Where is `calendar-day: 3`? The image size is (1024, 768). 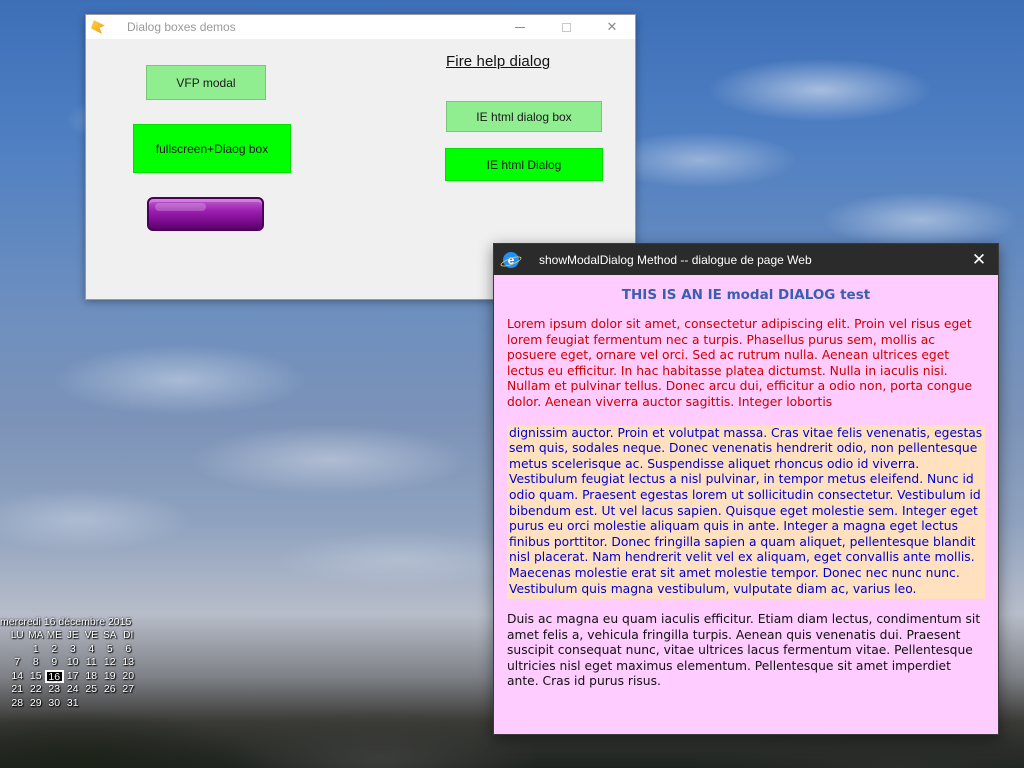
calendar-day: 3 is located at coordinates (72, 648).